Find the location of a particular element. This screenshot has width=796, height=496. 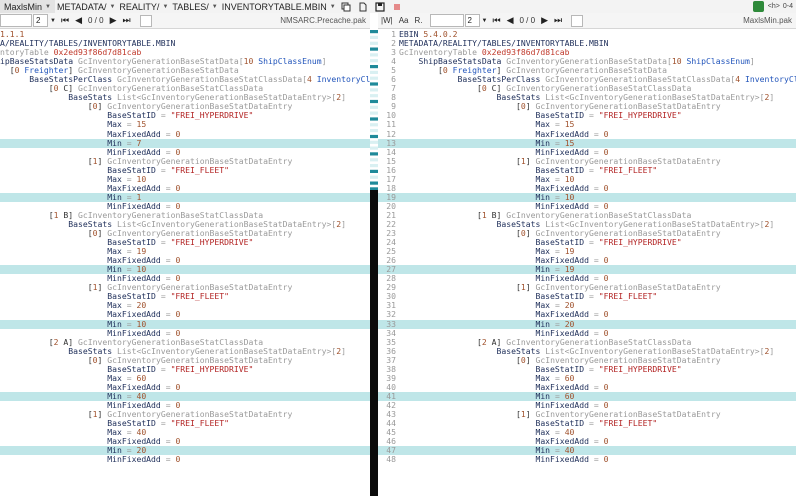

breadcrumb-inventorytable: INVENTORYTABLE.MBIN ▼ is located at coordinates (279, 6).